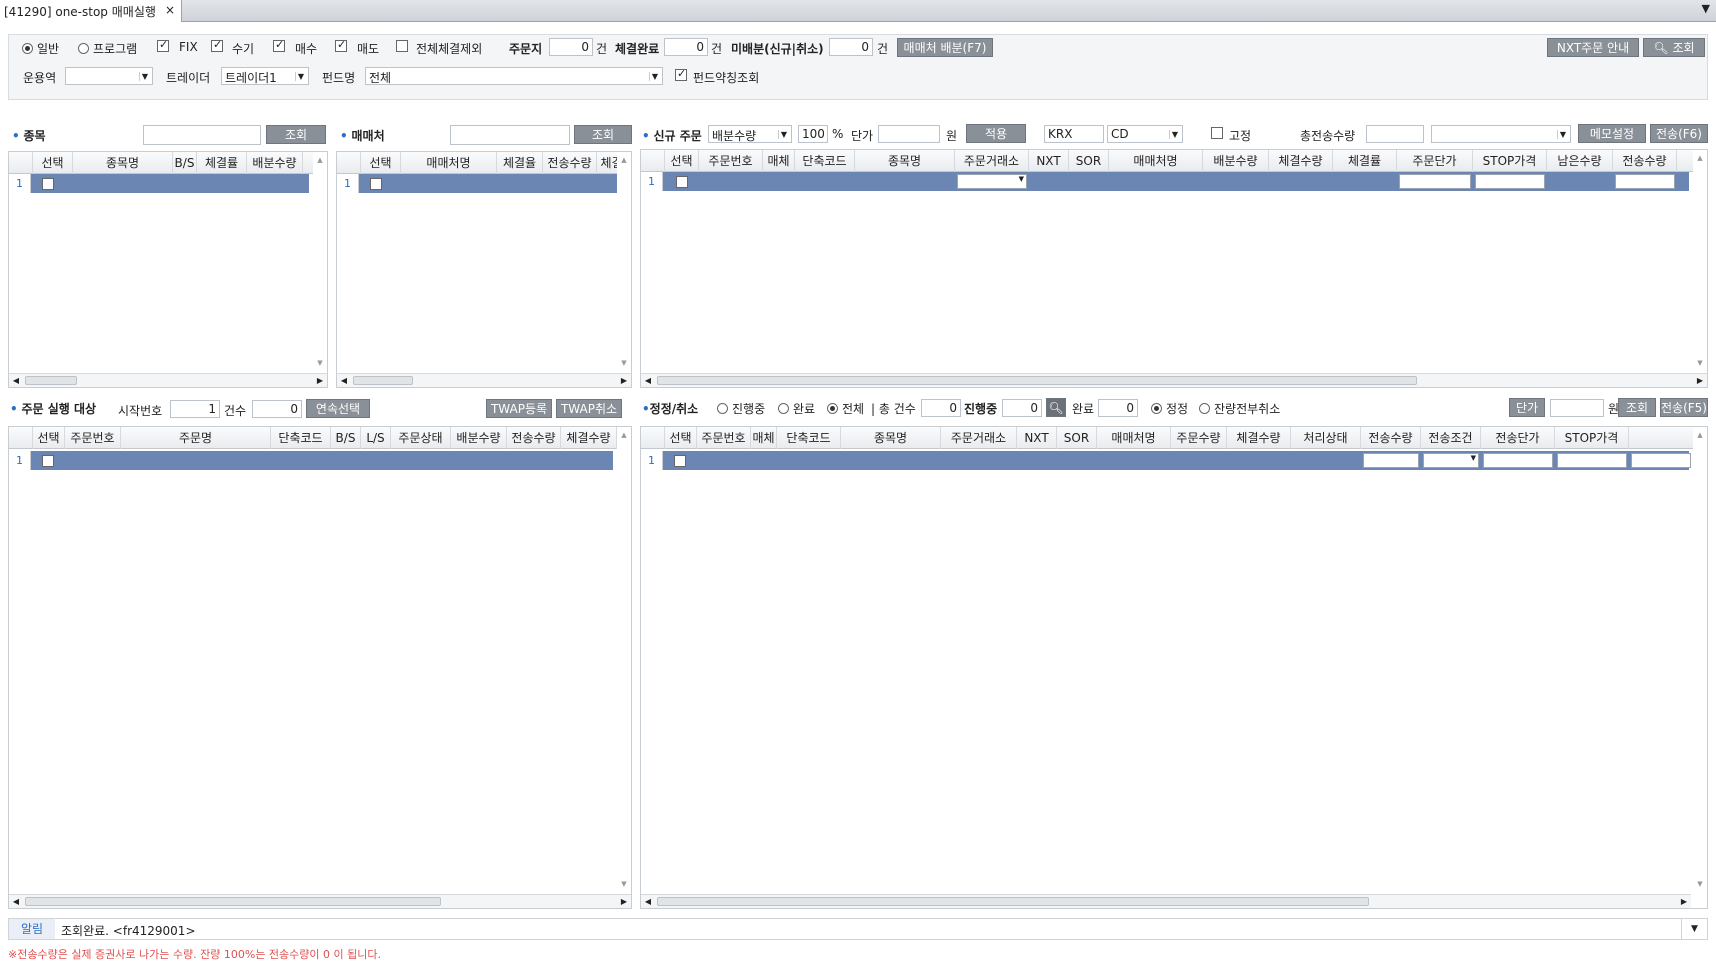 The image size is (1716, 962). I want to click on start-number-input: 1, so click(195, 409).